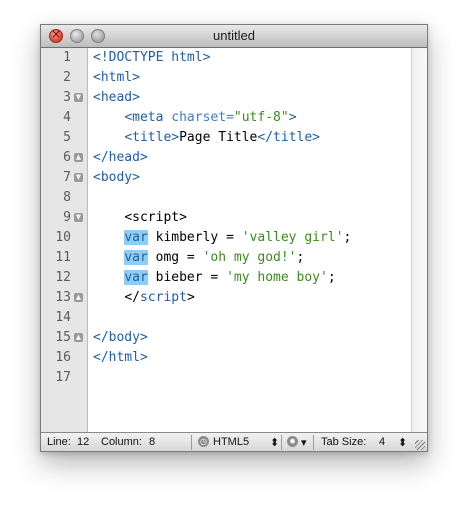  Describe the element at coordinates (83, 442) in the screenshot. I see `line-value: 12` at that location.